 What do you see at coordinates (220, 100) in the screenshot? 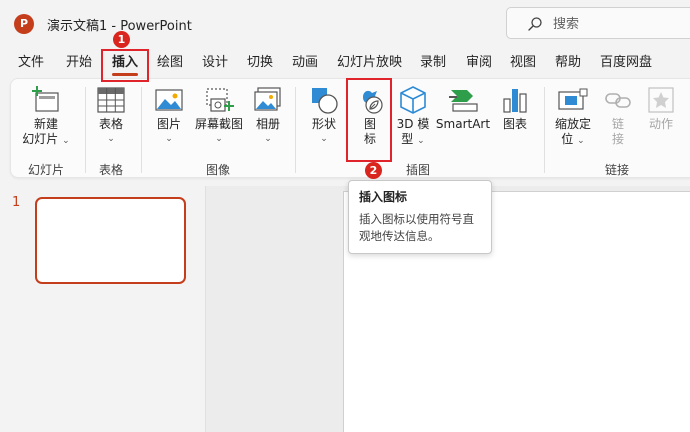
I see `screenshot-icon` at bounding box center [220, 100].